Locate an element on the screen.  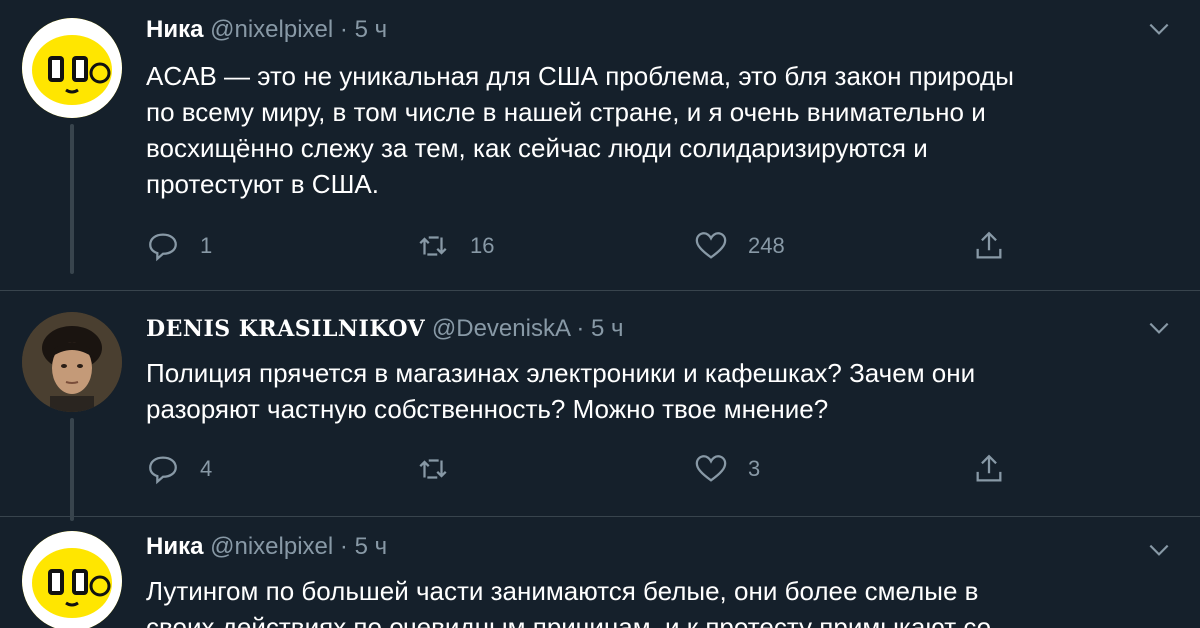
reply-button: 4 is located at coordinates (179, 469).